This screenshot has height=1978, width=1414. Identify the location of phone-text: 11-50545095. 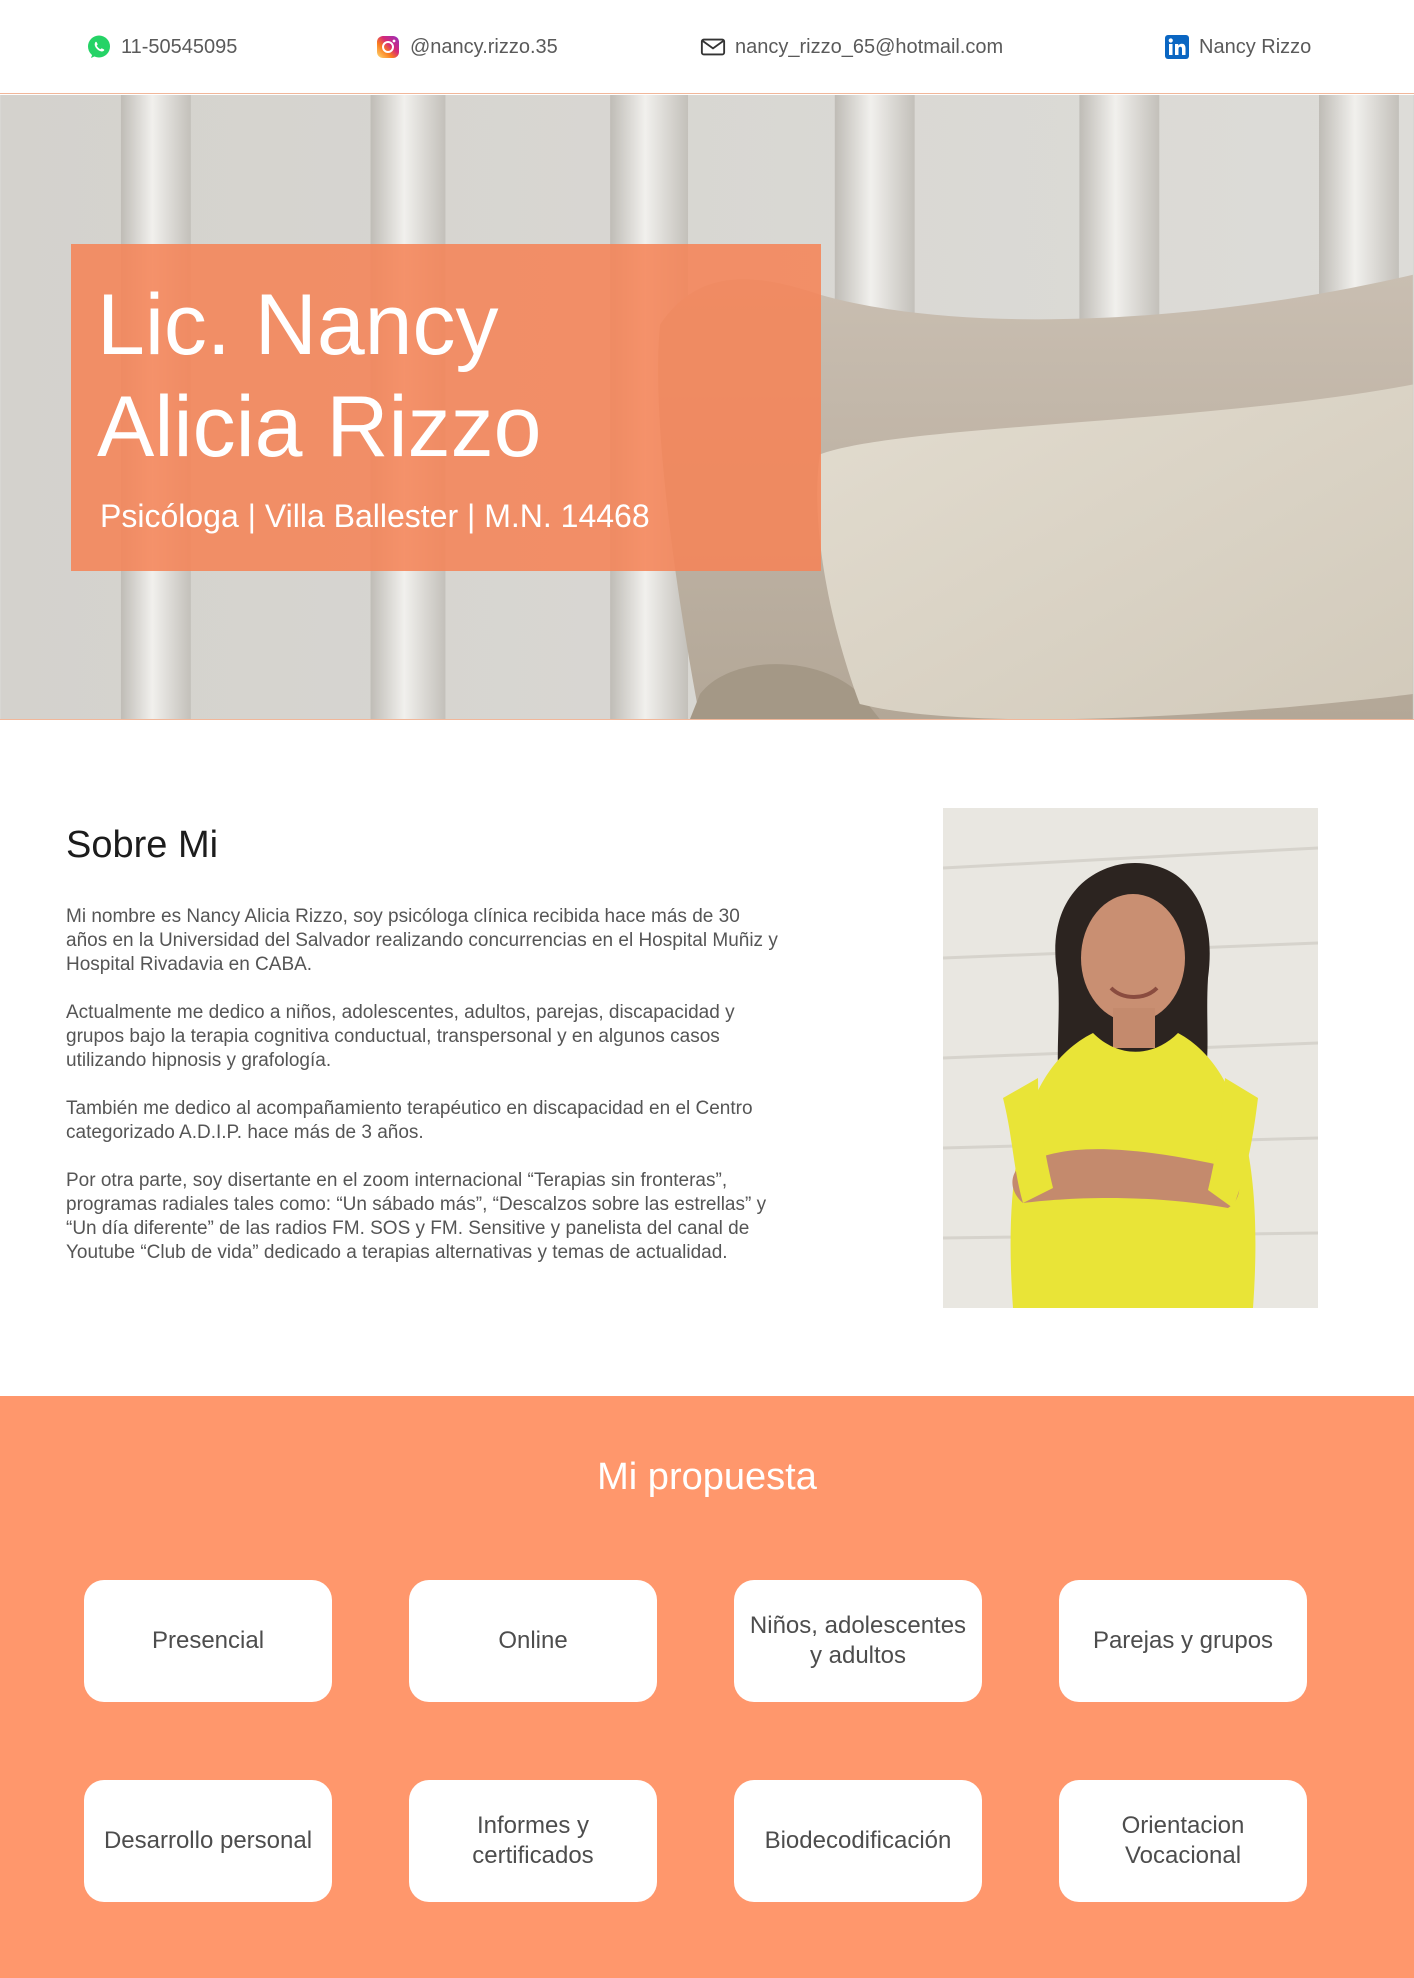
(179, 46).